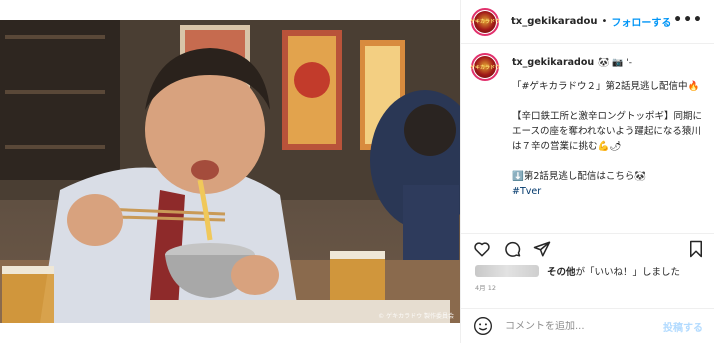  I want to click on caption-avatar: ゲキカラドウ, so click(485, 67).